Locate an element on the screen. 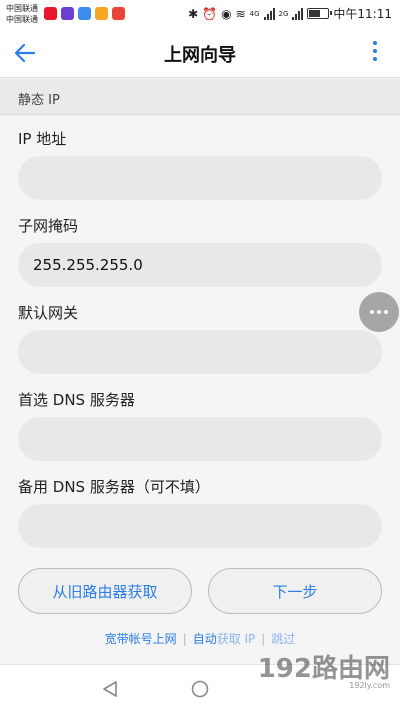 This screenshot has width=400, height=711. page-title: 上网向导 is located at coordinates (200, 55).